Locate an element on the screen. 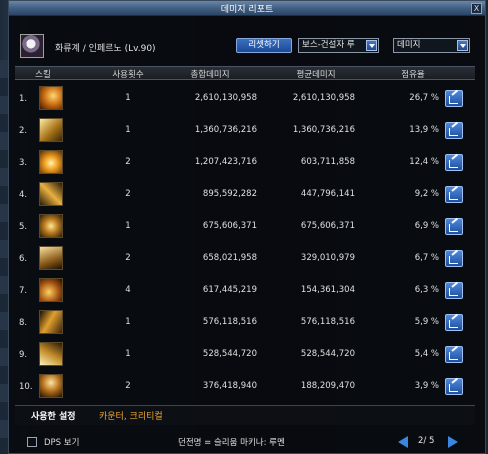 This screenshot has width=488, height=454. row-rank: 3. is located at coordinates (23, 163).